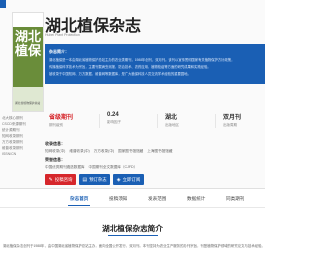  Describe the element at coordinates (157, 199) in the screenshot. I see `tab-scope: 发表范围` at that location.